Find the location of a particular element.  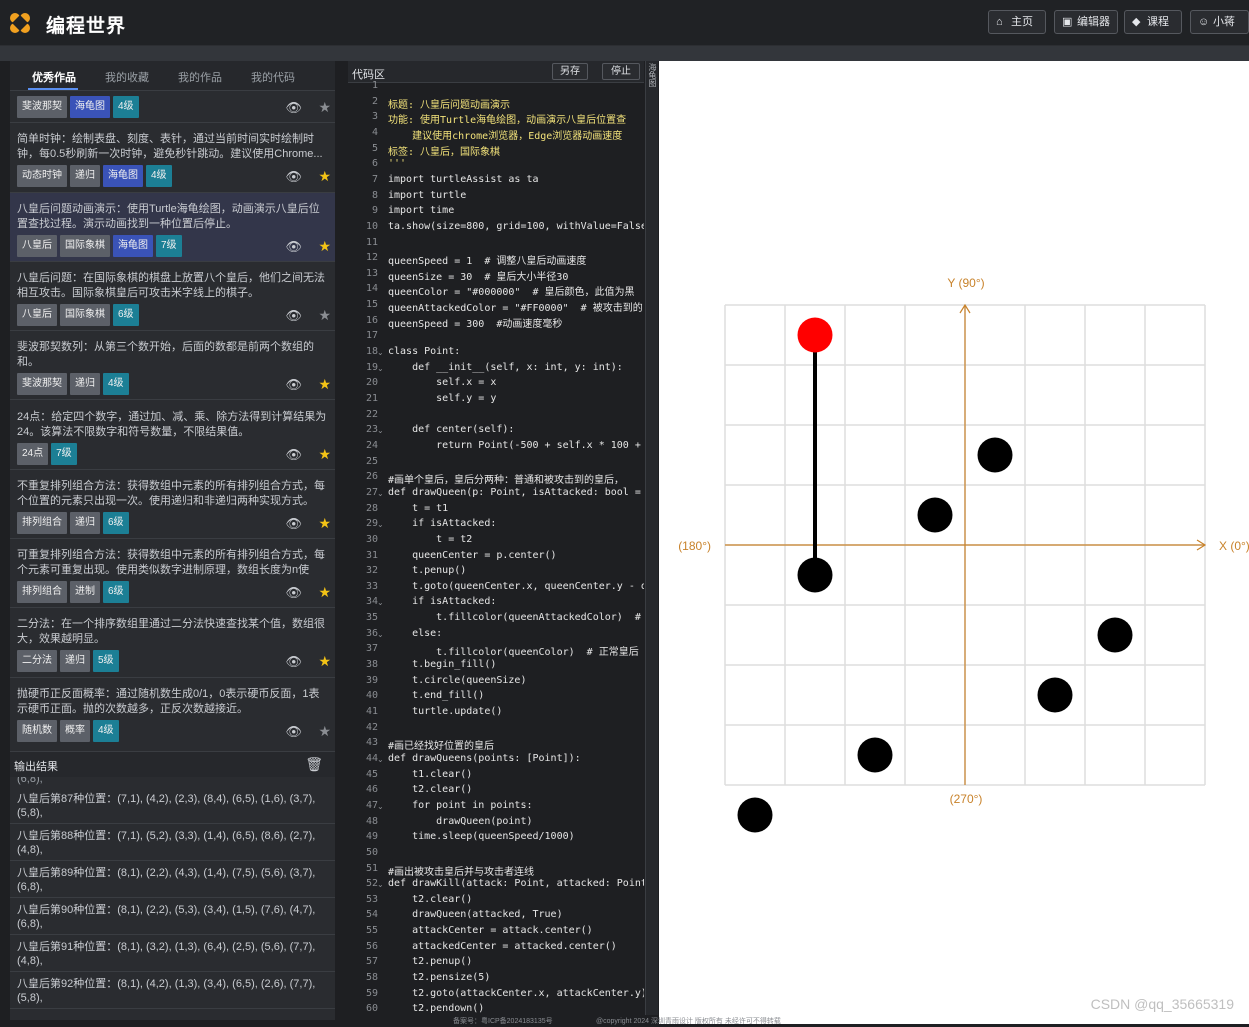

work-tag: 5级 is located at coordinates (106, 661).